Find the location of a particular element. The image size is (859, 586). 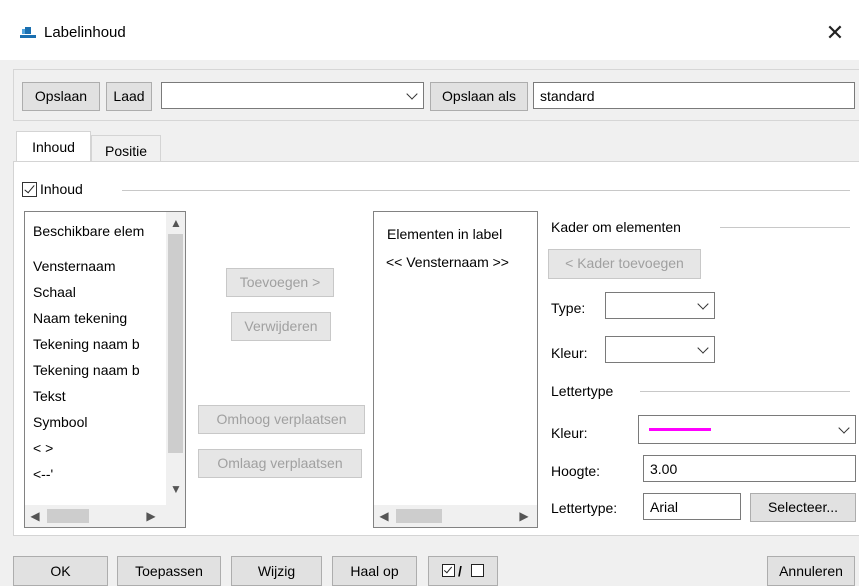

list-item: << Vensternaam >> is located at coordinates (447, 262).